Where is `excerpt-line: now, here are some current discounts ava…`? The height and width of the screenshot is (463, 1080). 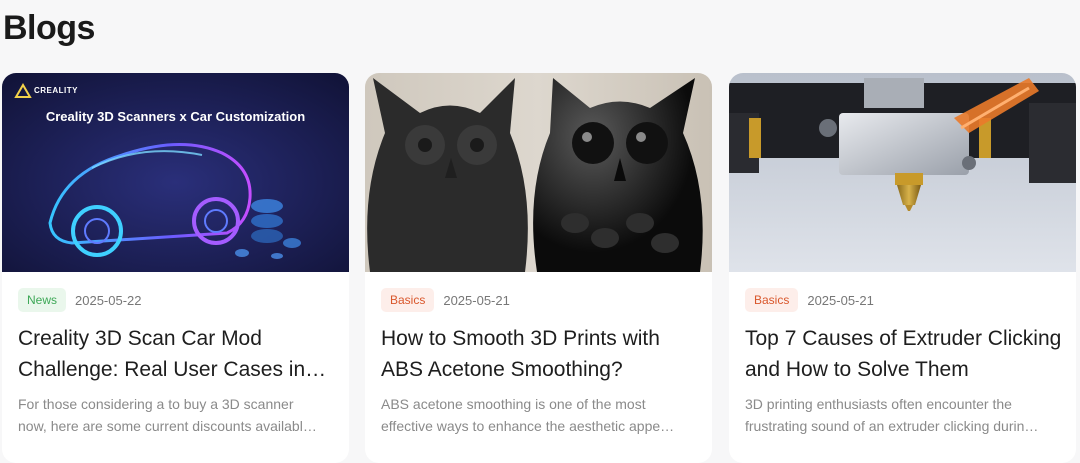 excerpt-line: now, here are some current discounts ava… is located at coordinates (167, 426).